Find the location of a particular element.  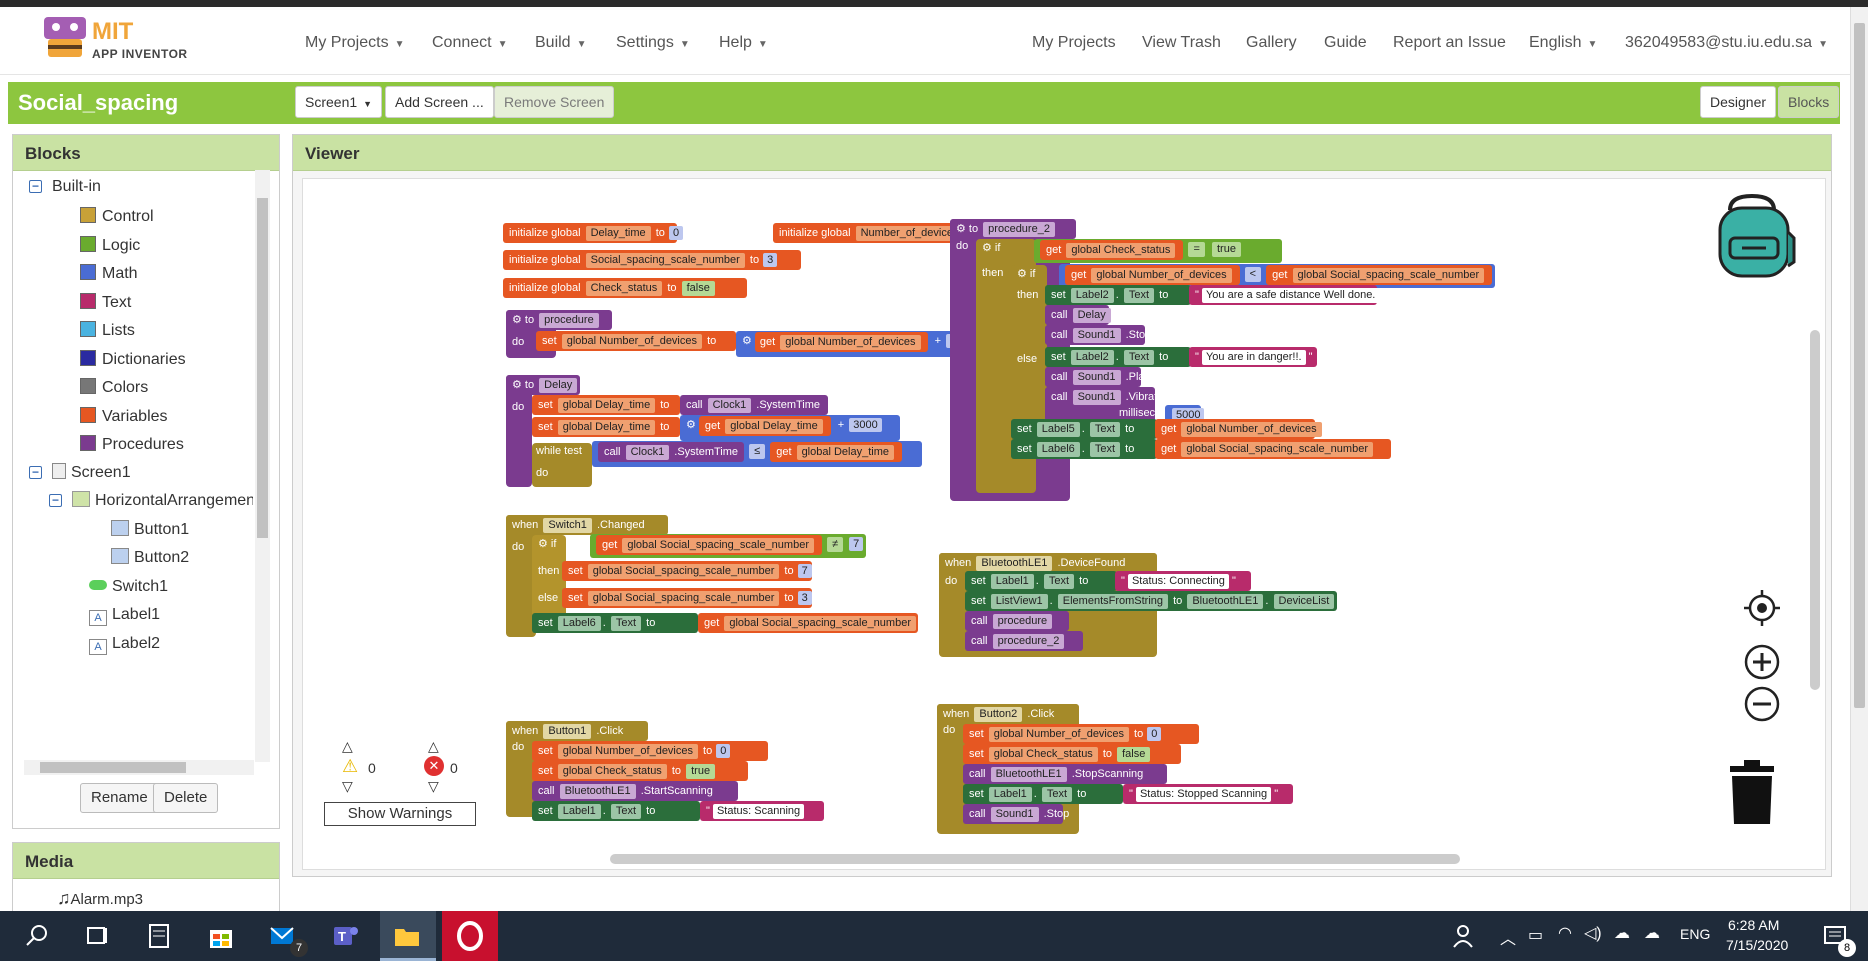

button2-set-check: set global Check_status to false is located at coordinates (1072, 754).